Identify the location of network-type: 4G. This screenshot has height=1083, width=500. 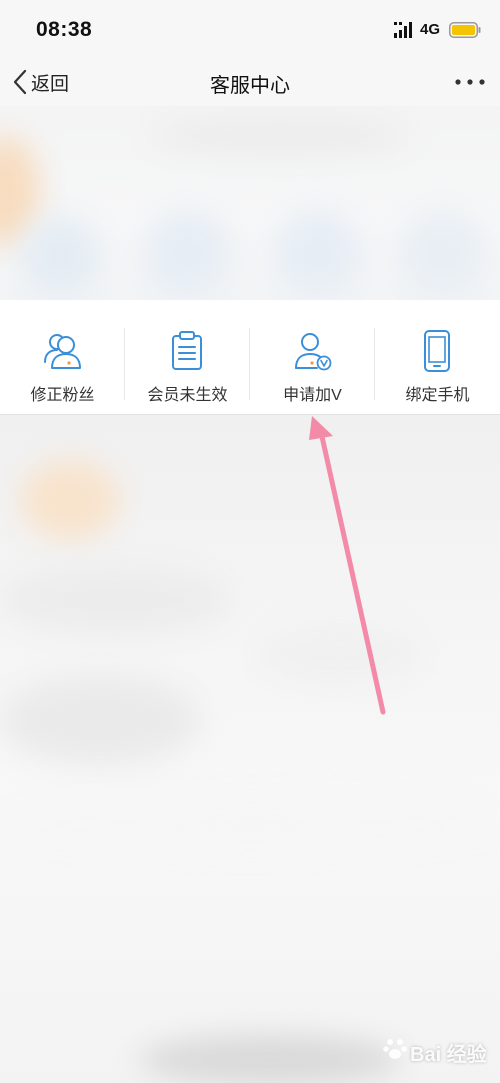
(430, 29).